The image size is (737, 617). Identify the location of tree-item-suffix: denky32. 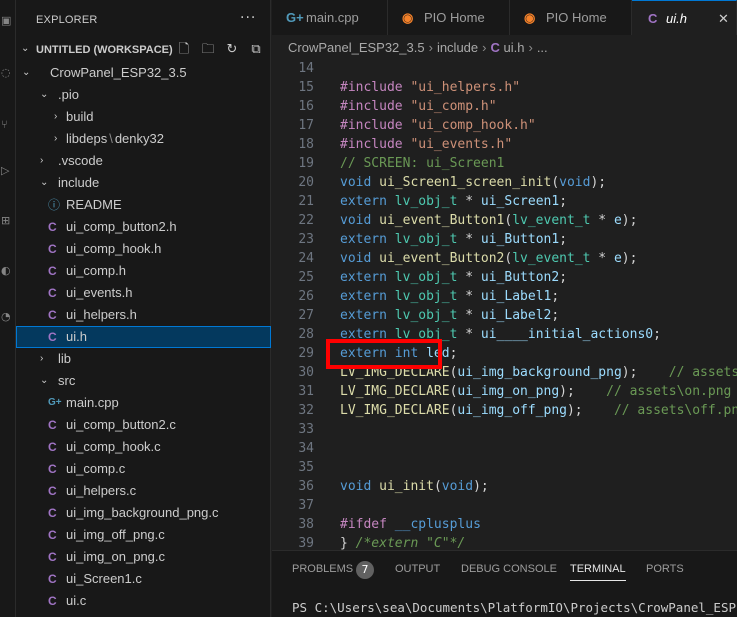
(139, 138).